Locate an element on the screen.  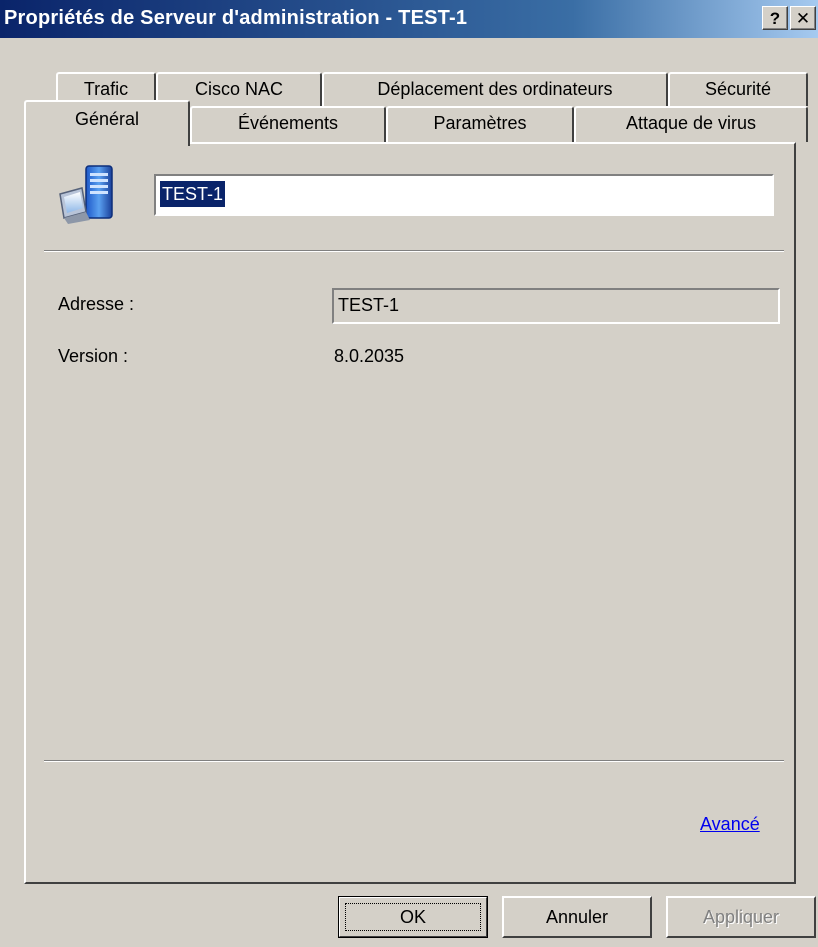
cancel-button: Annuler is located at coordinates (577, 917).